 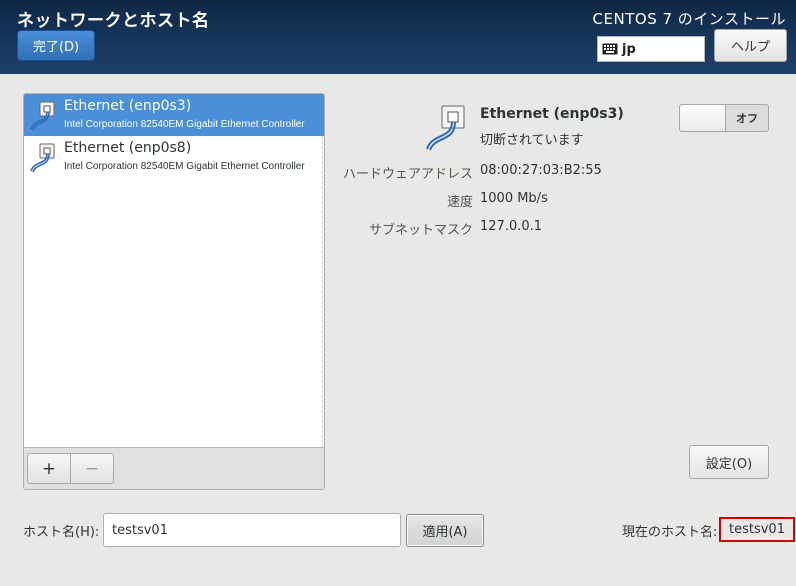 I want to click on done-button: 完了(D), so click(x=56, y=45).